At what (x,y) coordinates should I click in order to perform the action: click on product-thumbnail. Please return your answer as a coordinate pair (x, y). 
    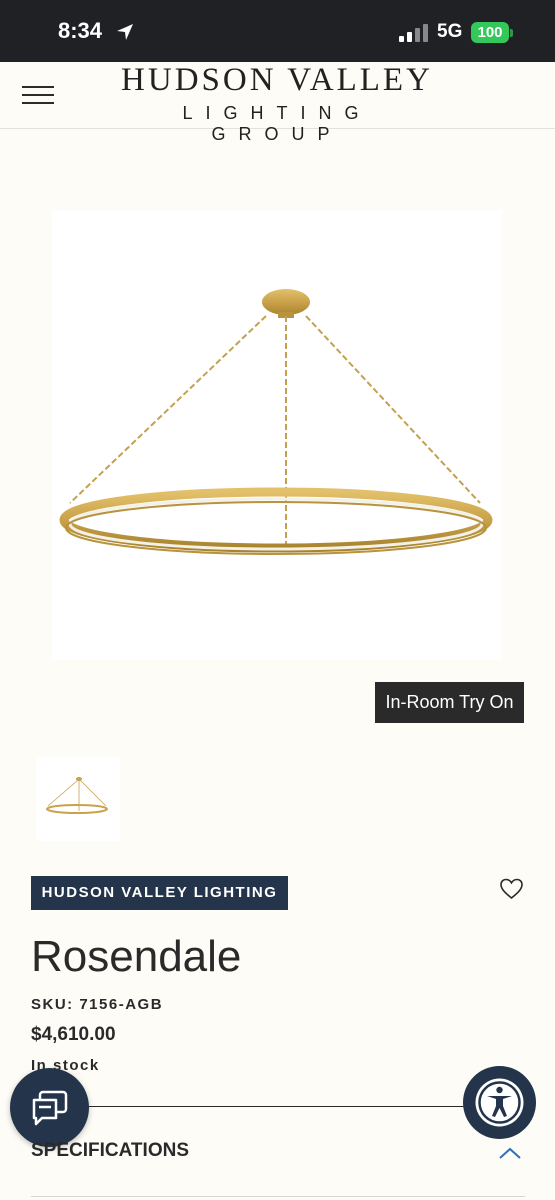
    Looking at the image, I should click on (78, 799).